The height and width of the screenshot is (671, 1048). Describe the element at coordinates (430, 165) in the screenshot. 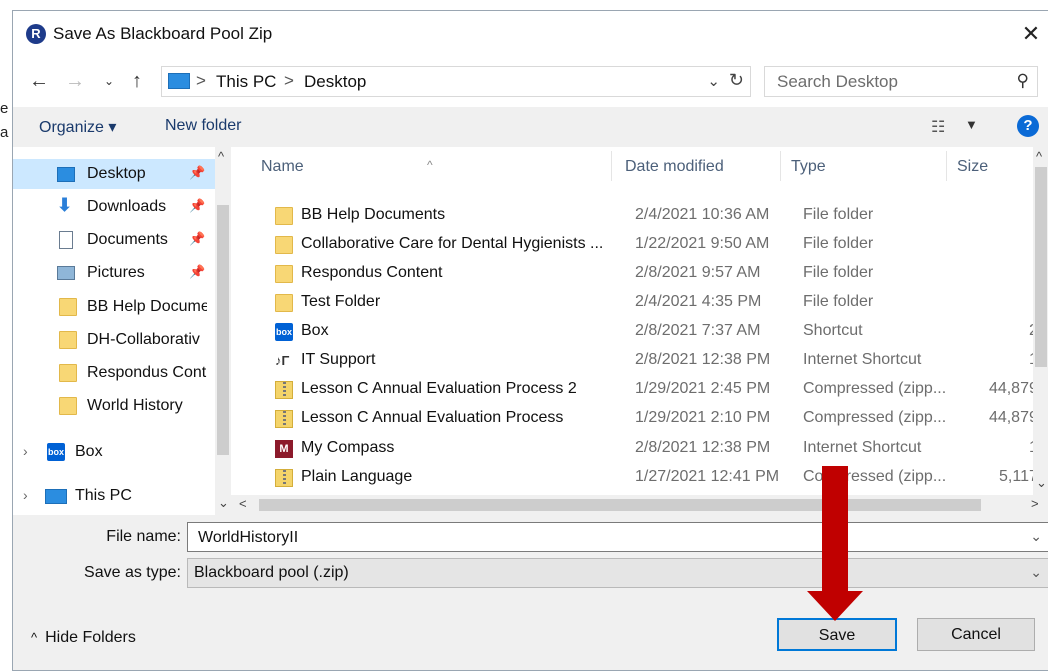

I see `sort-ascending-icon: ^` at that location.